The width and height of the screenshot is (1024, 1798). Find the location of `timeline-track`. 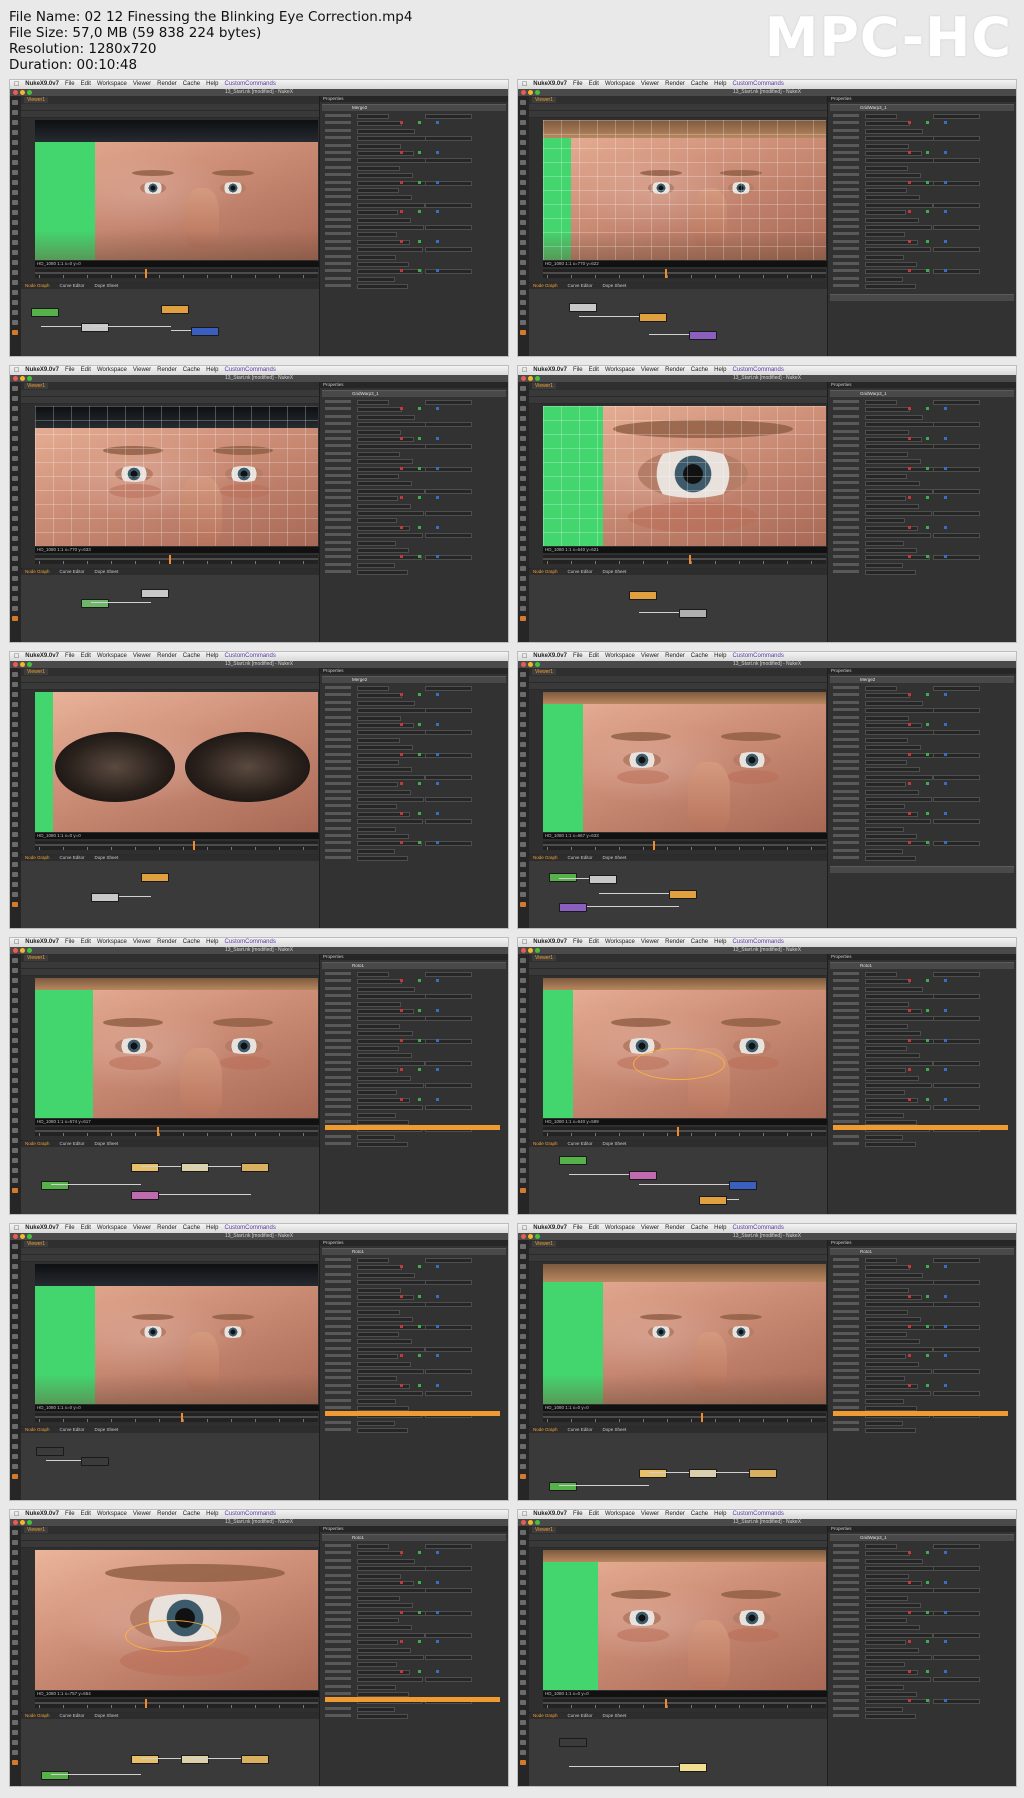

timeline-track is located at coordinates (176, 845).